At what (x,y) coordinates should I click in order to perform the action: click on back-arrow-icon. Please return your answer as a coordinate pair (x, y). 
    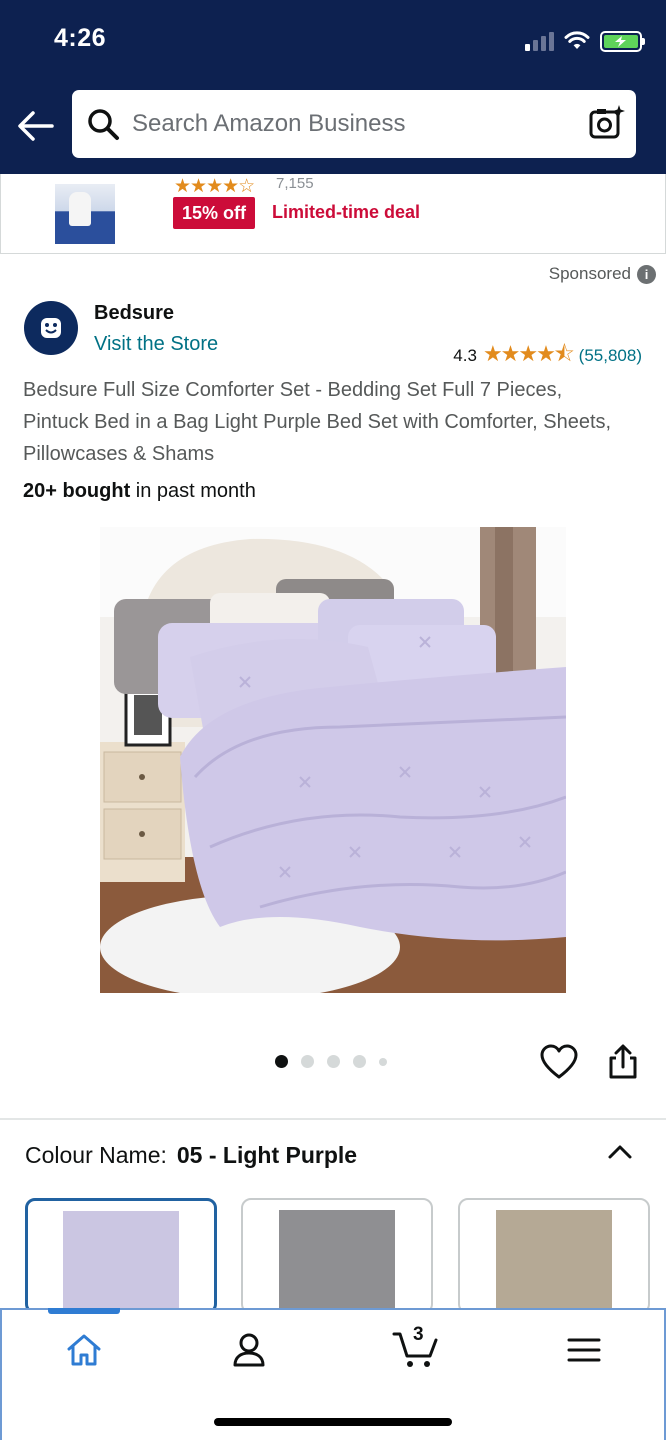
    Looking at the image, I should click on (36, 126).